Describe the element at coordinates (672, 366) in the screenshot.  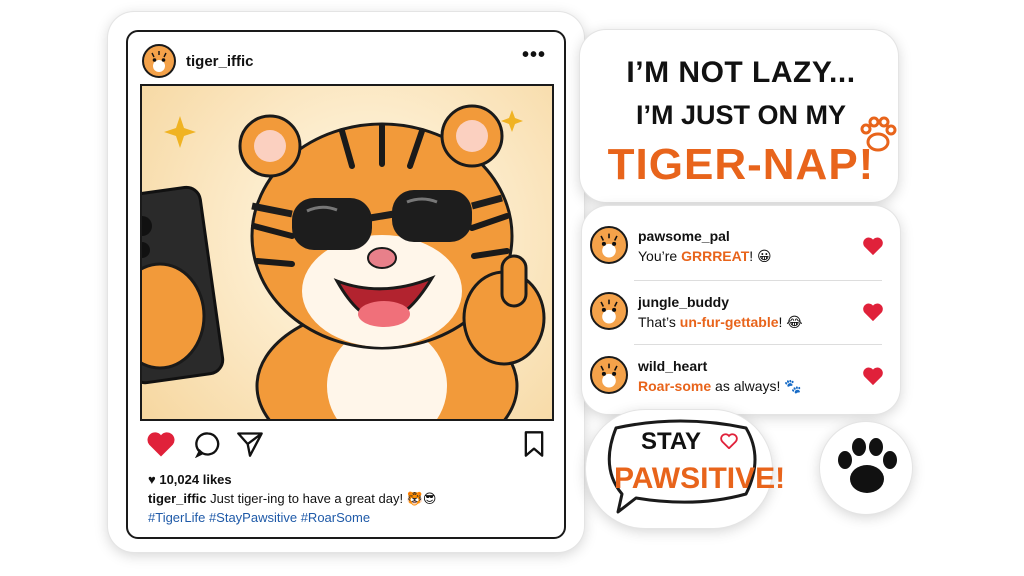
I see `comment-username: wild_heart` at that location.